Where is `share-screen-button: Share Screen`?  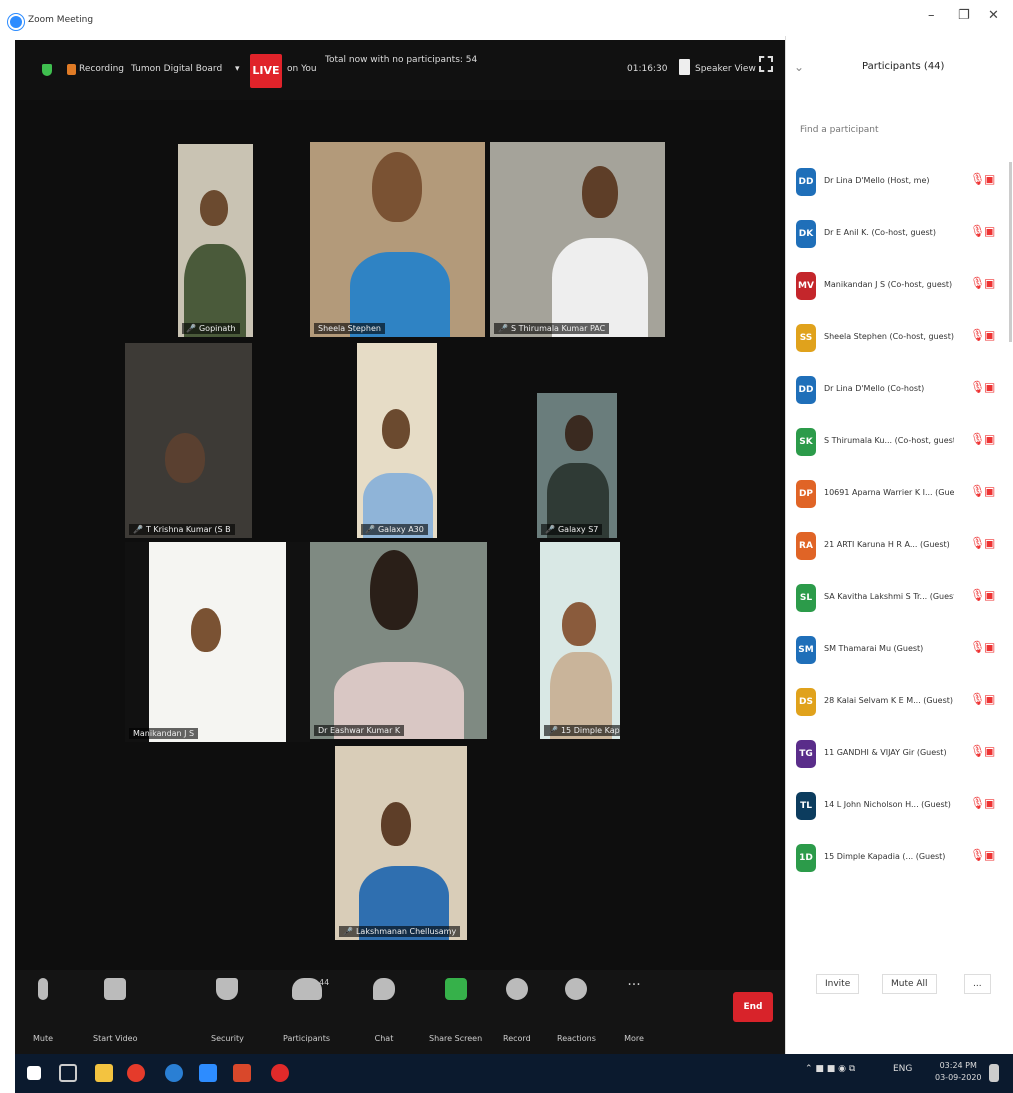 share-screen-button: Share Screen is located at coordinates (455, 1010).